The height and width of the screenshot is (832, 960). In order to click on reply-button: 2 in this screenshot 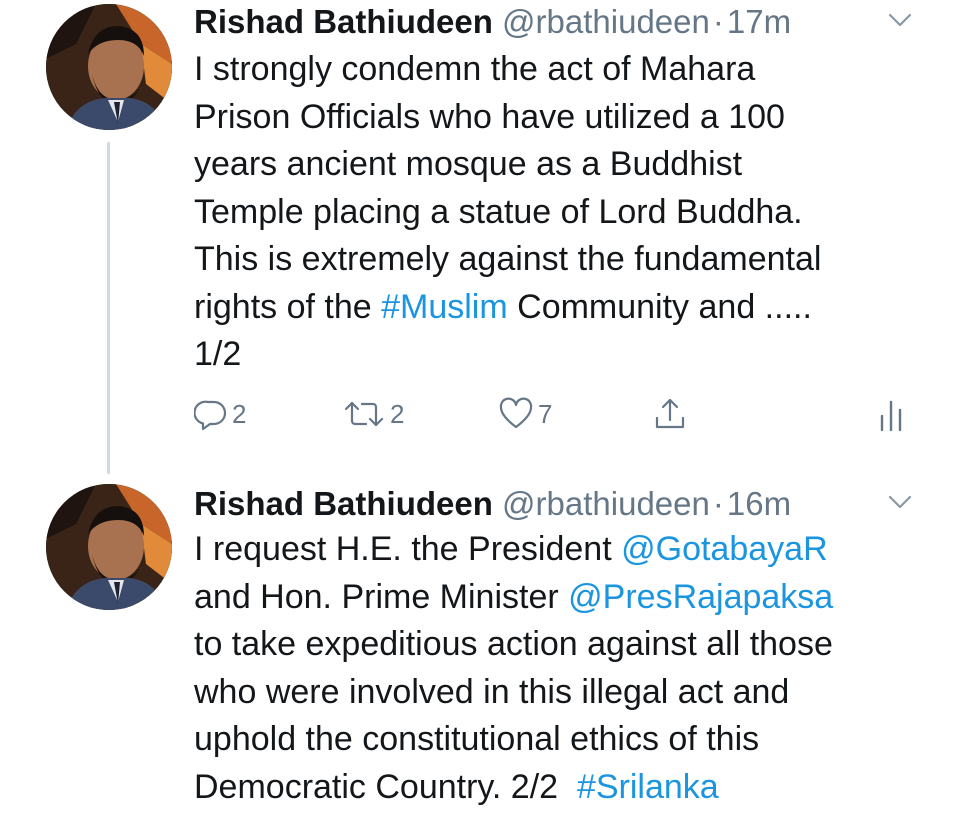, I will do `click(220, 414)`.